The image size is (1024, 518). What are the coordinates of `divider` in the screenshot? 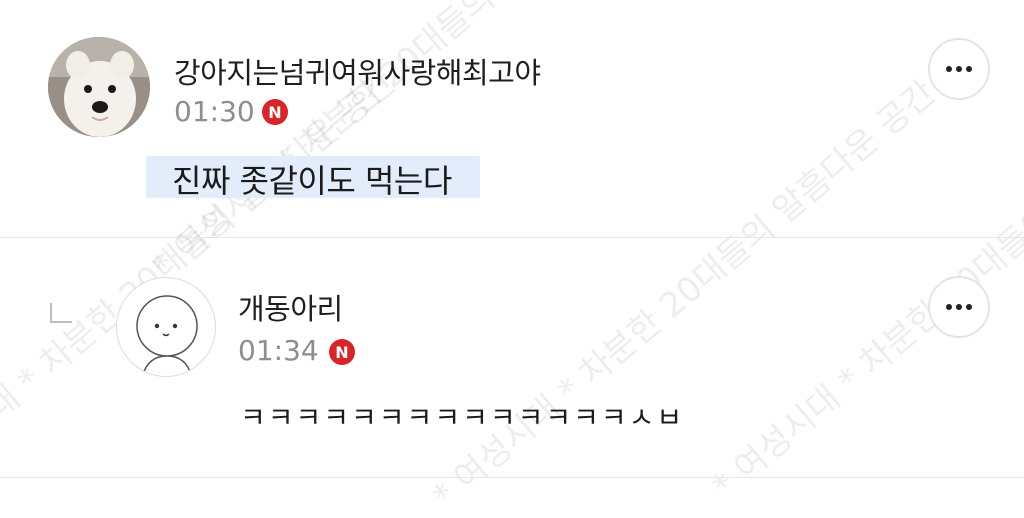 It's located at (512, 477).